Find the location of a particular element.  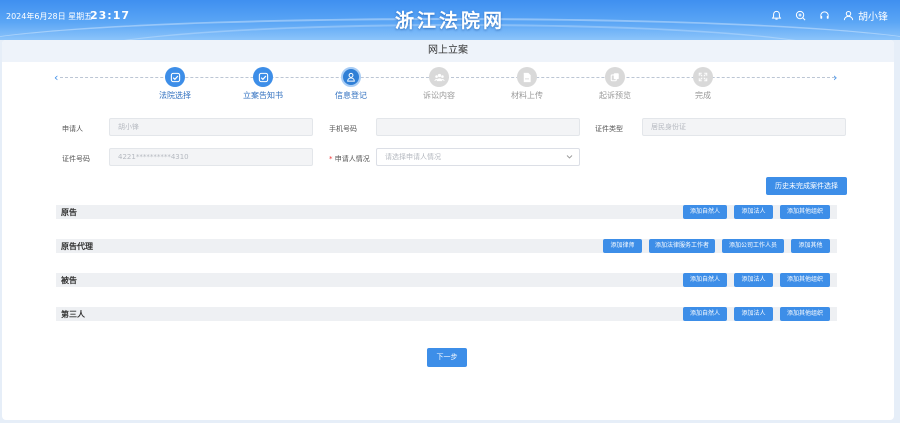

top-header: 2024年6月28日 星期五 23:17 浙江法院网 胡小锋 is located at coordinates (450, 20).